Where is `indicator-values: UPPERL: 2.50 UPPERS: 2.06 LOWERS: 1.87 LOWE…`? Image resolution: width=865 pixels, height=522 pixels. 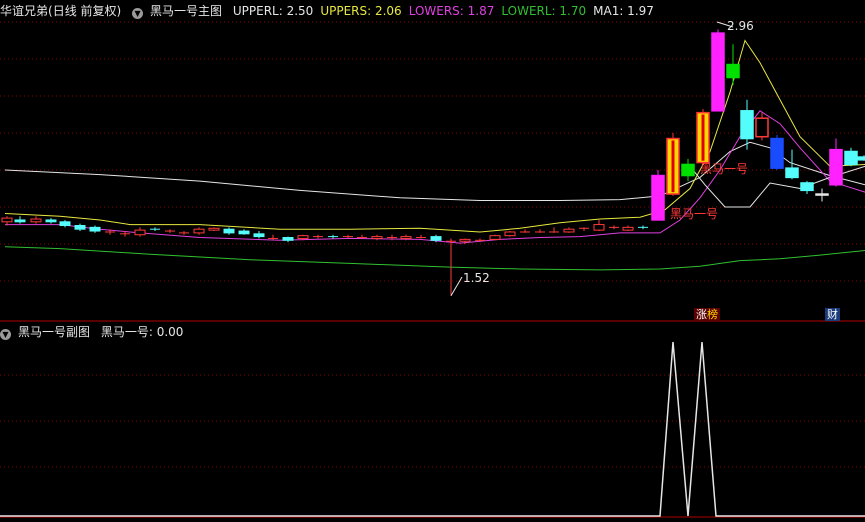
indicator-values: UPPERL: 2.50 UPPERS: 2.06 LOWERS: 1.87 LOWE… is located at coordinates (447, 11).